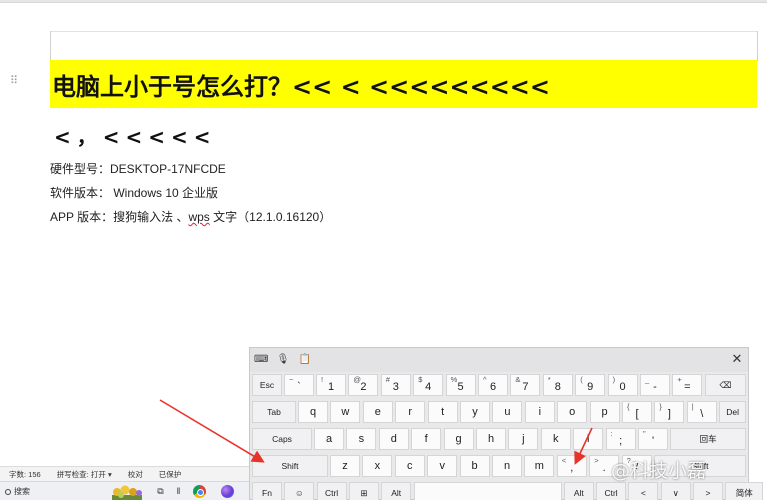 This screenshot has height=500, width=767. Describe the element at coordinates (611, 491) in the screenshot. I see `key-ctrl-right: Ctrl` at that location.